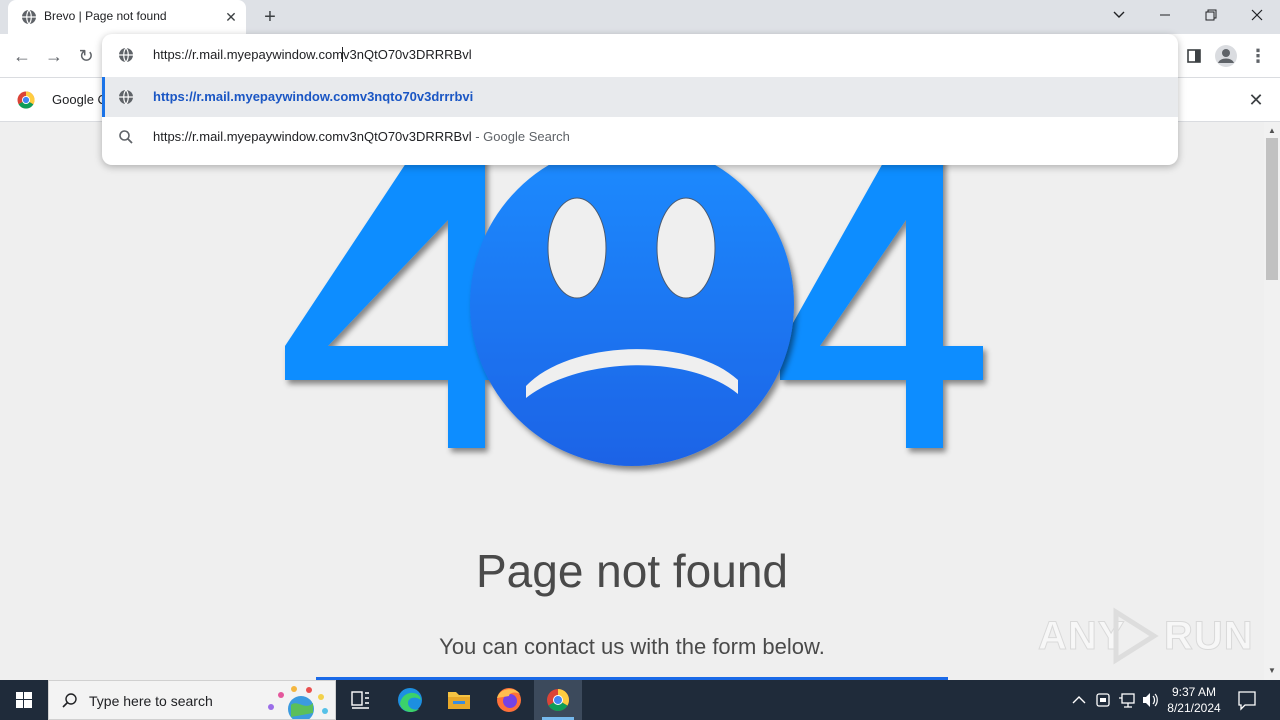 The width and height of the screenshot is (1280, 720). I want to click on suggestion-suffix: - Google Search, so click(520, 136).